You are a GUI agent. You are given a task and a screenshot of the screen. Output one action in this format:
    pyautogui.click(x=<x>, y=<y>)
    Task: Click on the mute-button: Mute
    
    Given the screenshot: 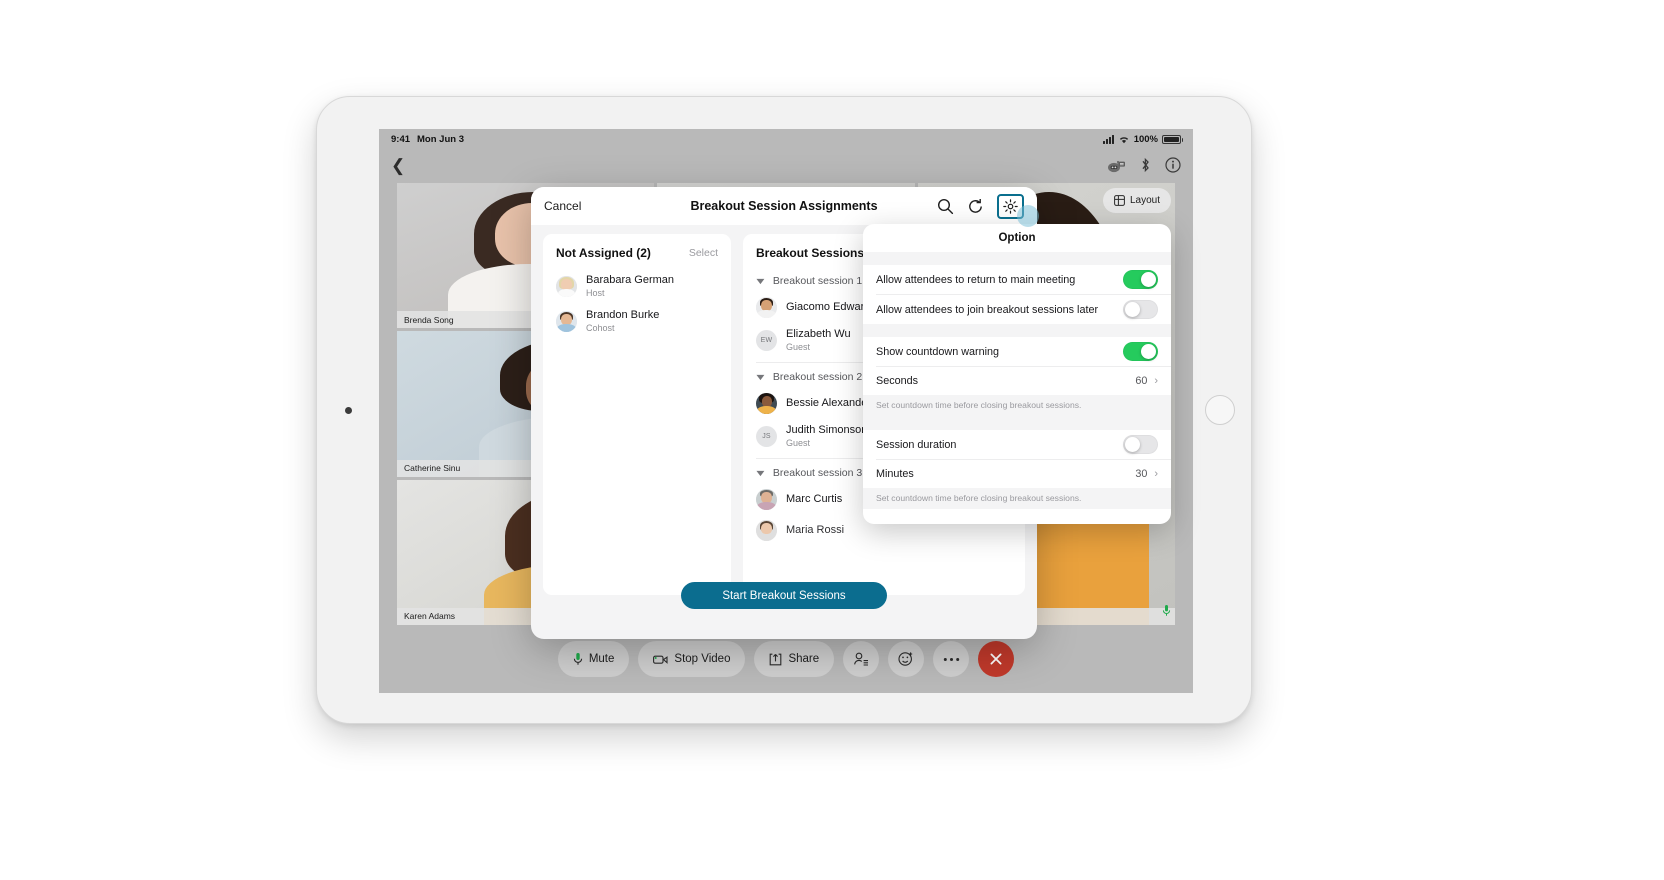 What is the action you would take?
    pyautogui.click(x=593, y=659)
    